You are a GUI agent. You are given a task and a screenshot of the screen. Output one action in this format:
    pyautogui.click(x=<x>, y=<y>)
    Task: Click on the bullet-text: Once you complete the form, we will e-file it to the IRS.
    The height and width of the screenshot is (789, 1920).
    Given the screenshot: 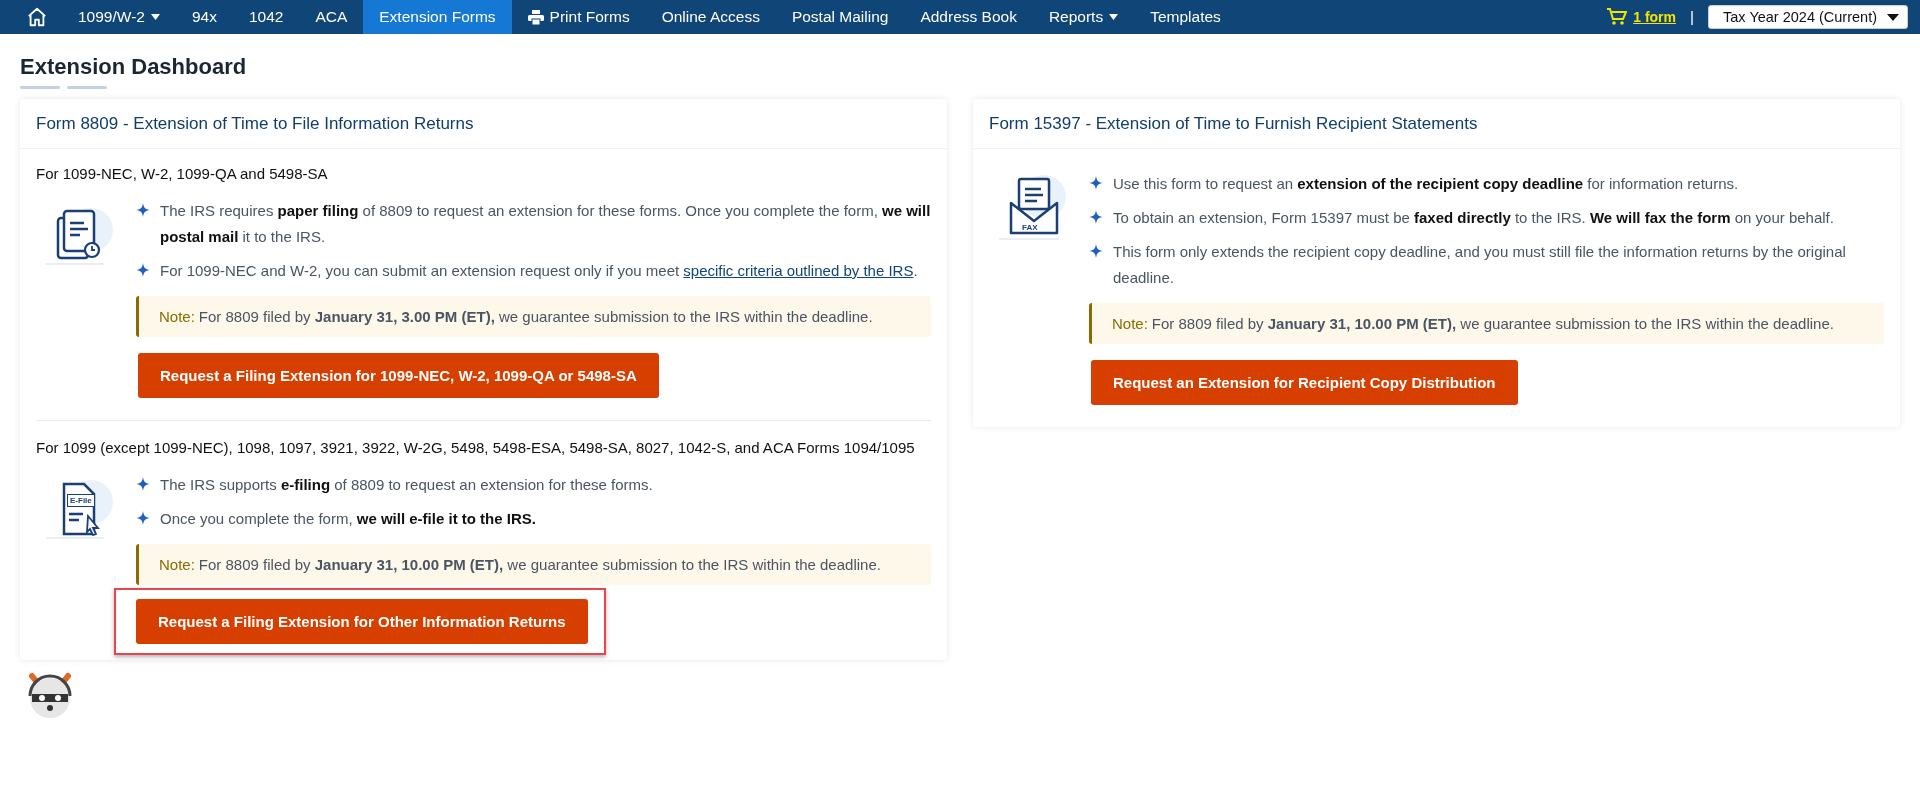 What is the action you would take?
    pyautogui.click(x=348, y=519)
    